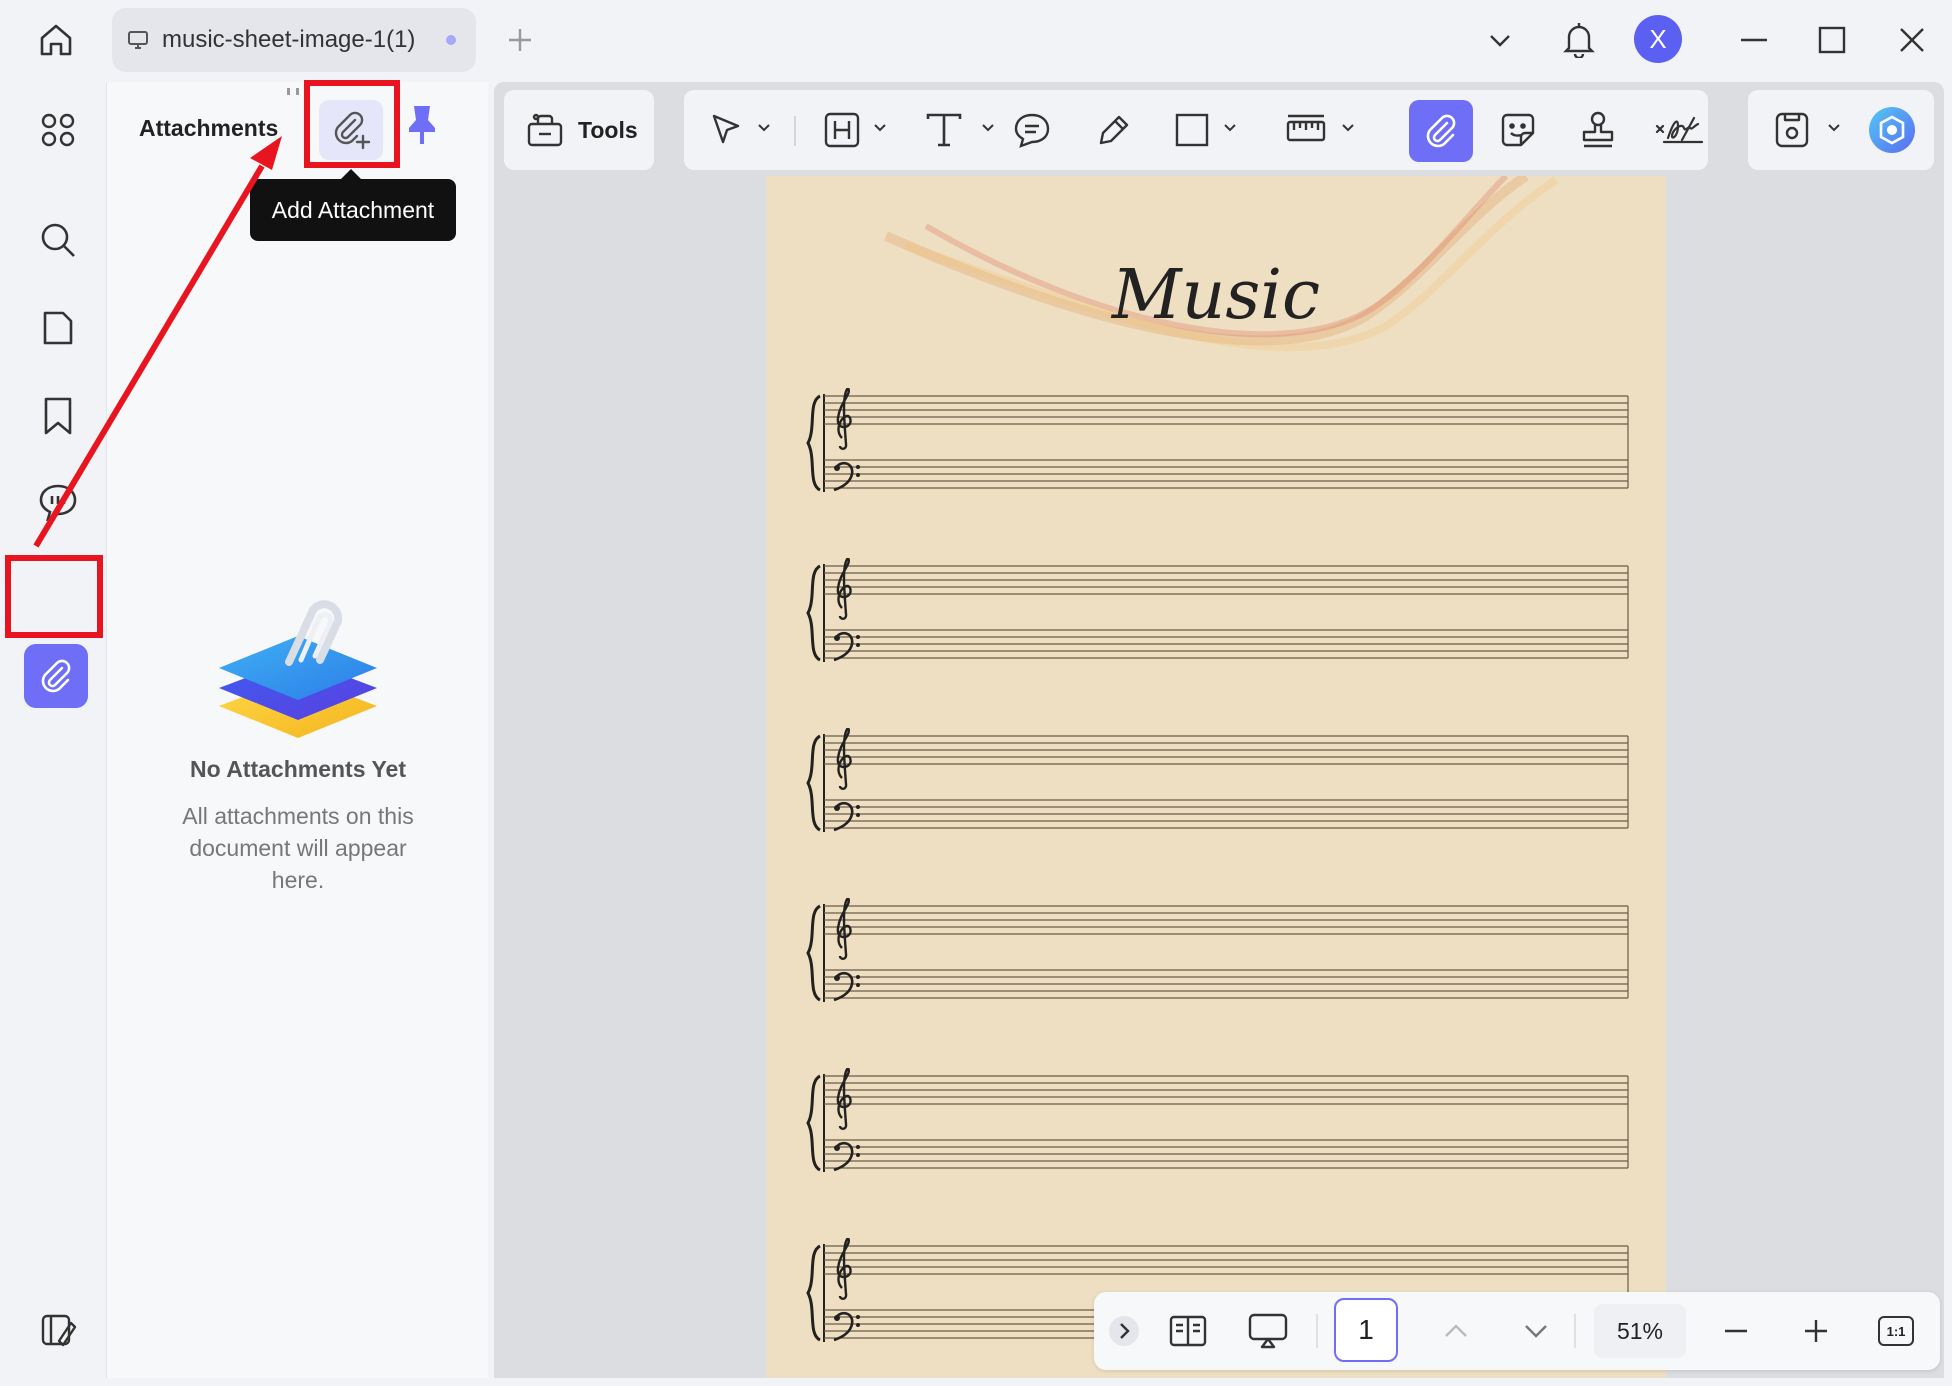  I want to click on expand-chevron-icon, so click(1124, 1331).